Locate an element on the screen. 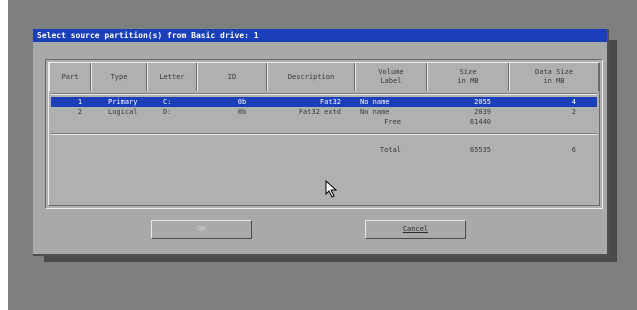 This screenshot has width=637, height=310. row-letter: C: is located at coordinates (167, 102).